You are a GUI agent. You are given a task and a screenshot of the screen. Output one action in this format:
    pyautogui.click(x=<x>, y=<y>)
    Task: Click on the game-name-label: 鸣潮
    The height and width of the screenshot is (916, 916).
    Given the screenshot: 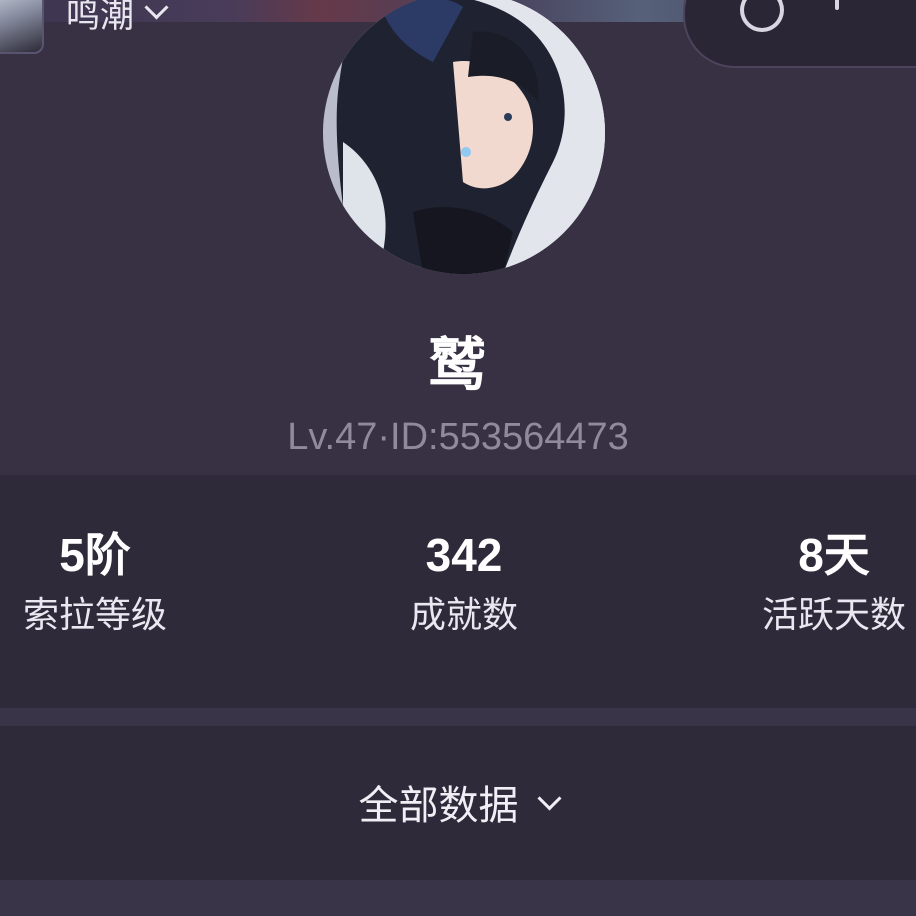 What is the action you would take?
    pyautogui.click(x=100, y=18)
    